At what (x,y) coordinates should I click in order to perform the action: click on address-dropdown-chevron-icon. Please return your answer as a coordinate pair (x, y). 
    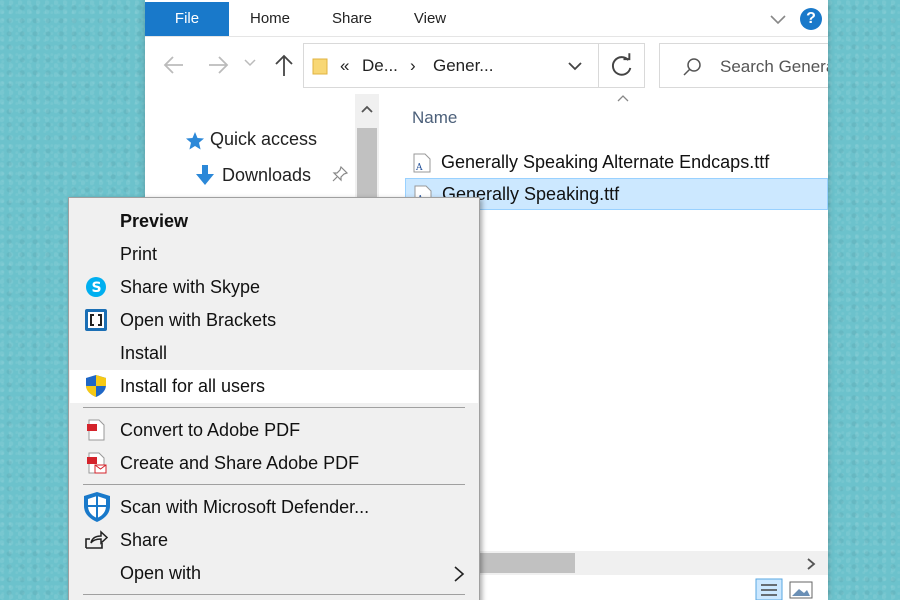
    Looking at the image, I should click on (575, 66).